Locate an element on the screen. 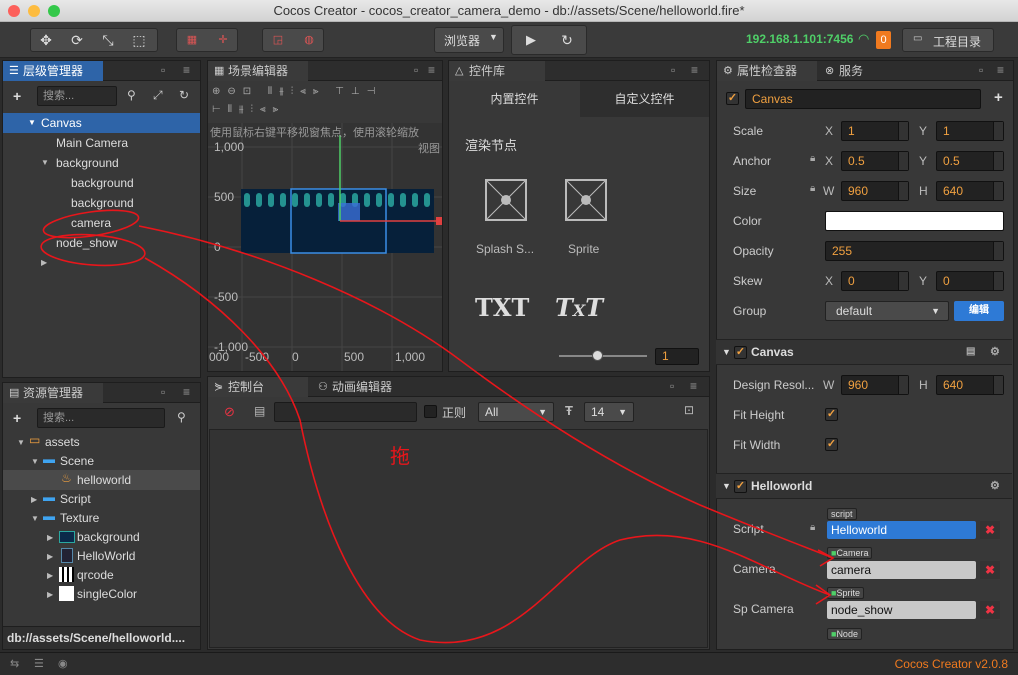  font-size-select: 14 ▼ is located at coordinates (609, 412).